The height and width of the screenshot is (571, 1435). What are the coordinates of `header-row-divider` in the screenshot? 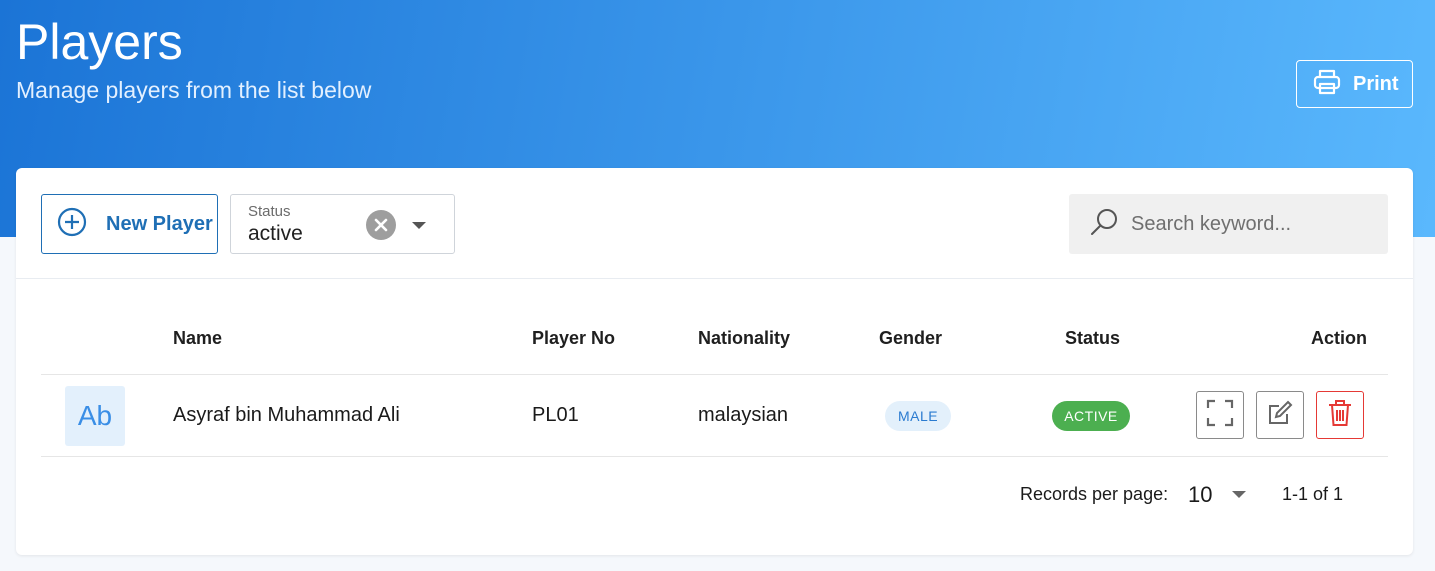 It's located at (714, 374).